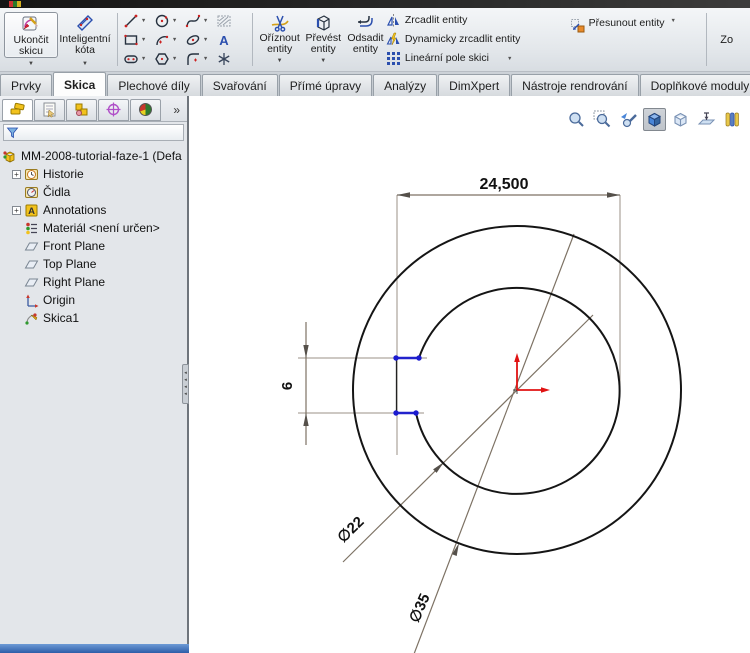 This screenshot has height=653, width=750. I want to click on trim-entities-button: Oříznout entity ▼, so click(280, 39).